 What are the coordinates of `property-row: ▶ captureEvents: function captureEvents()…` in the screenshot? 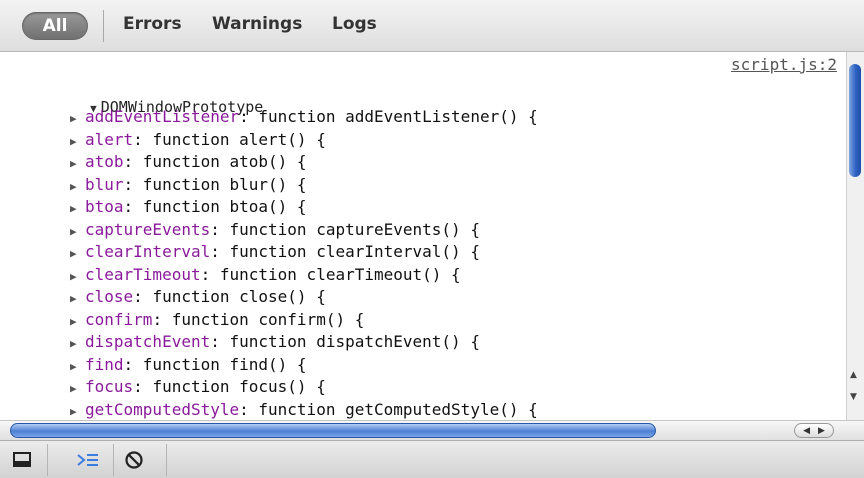 It's located at (304, 230).